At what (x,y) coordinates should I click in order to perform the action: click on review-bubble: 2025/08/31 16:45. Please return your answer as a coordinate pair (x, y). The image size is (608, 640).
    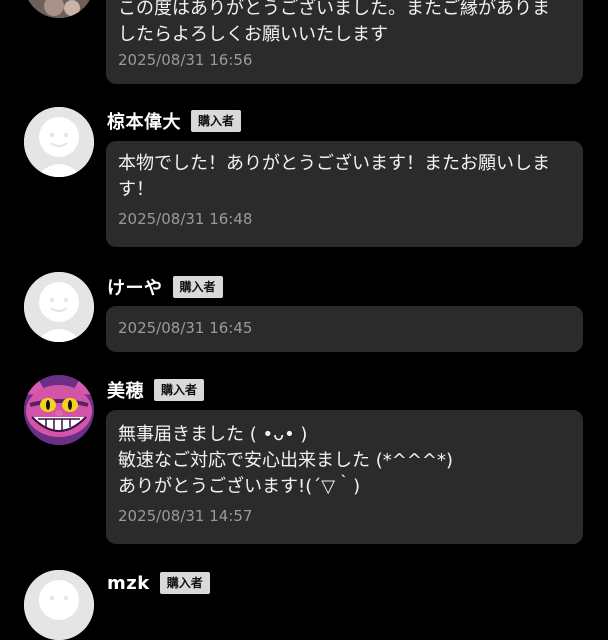
    Looking at the image, I should click on (344, 329).